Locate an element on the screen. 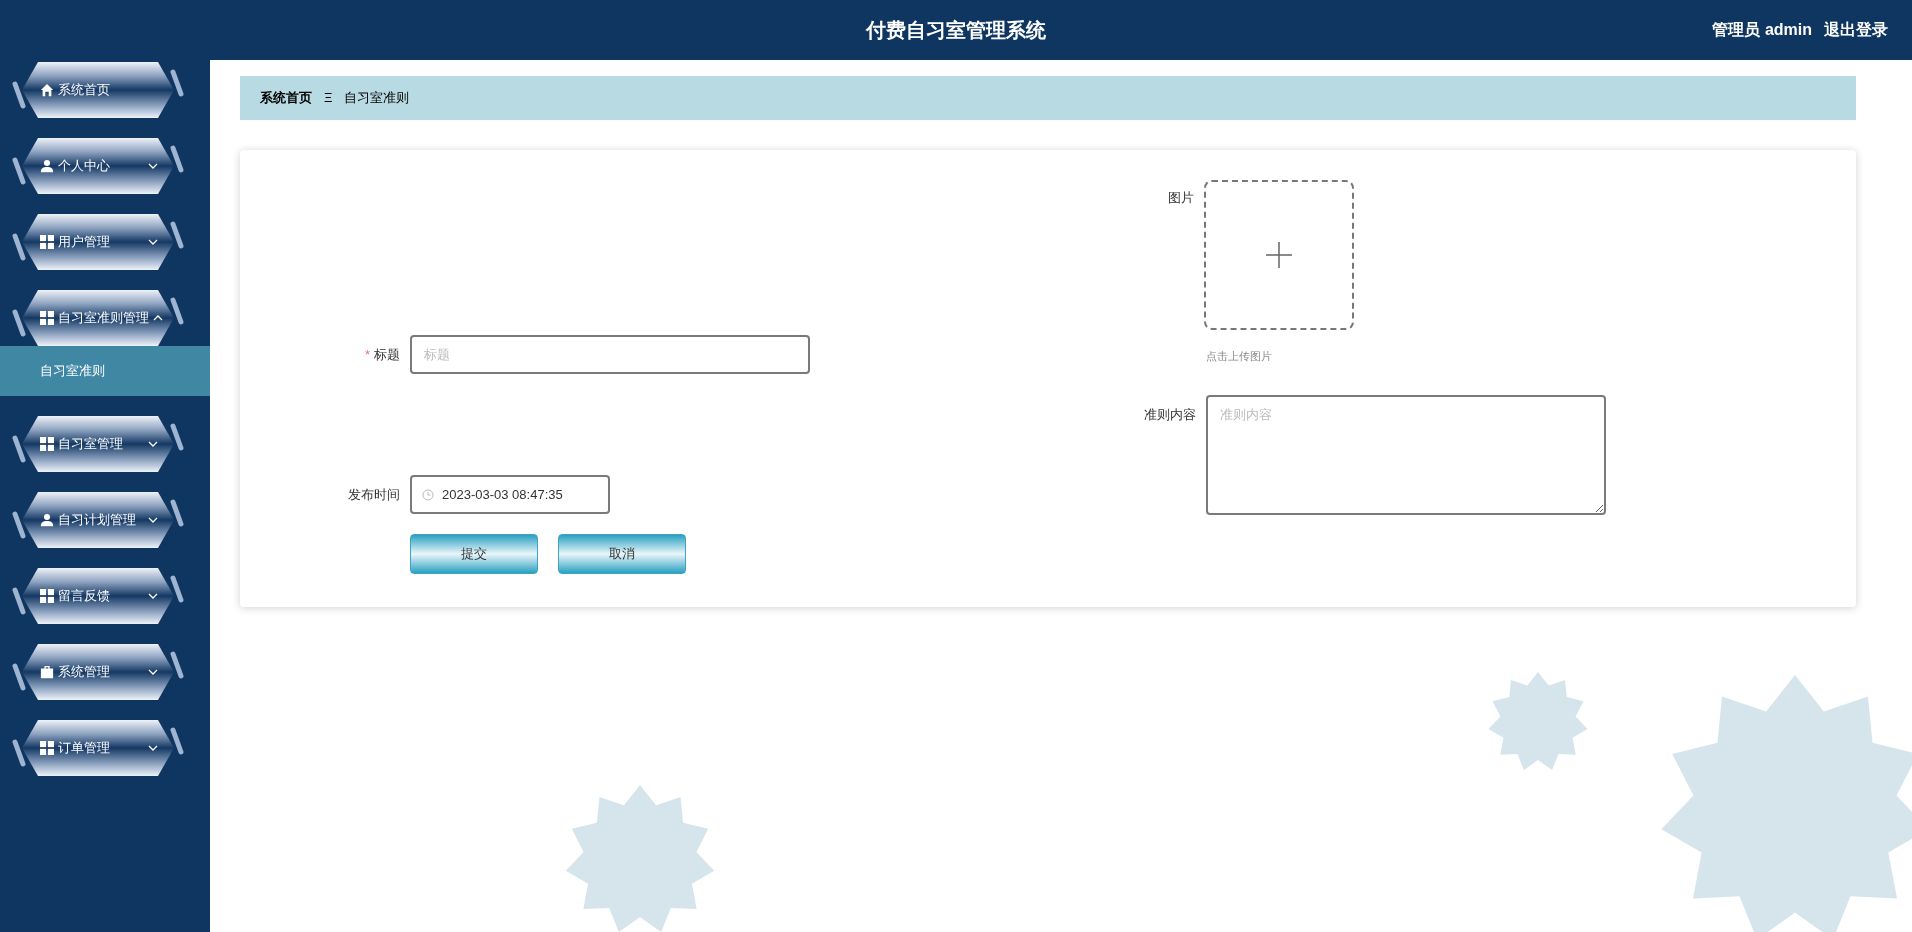  breadcrumb-current: 自习室准则 is located at coordinates (377, 98).